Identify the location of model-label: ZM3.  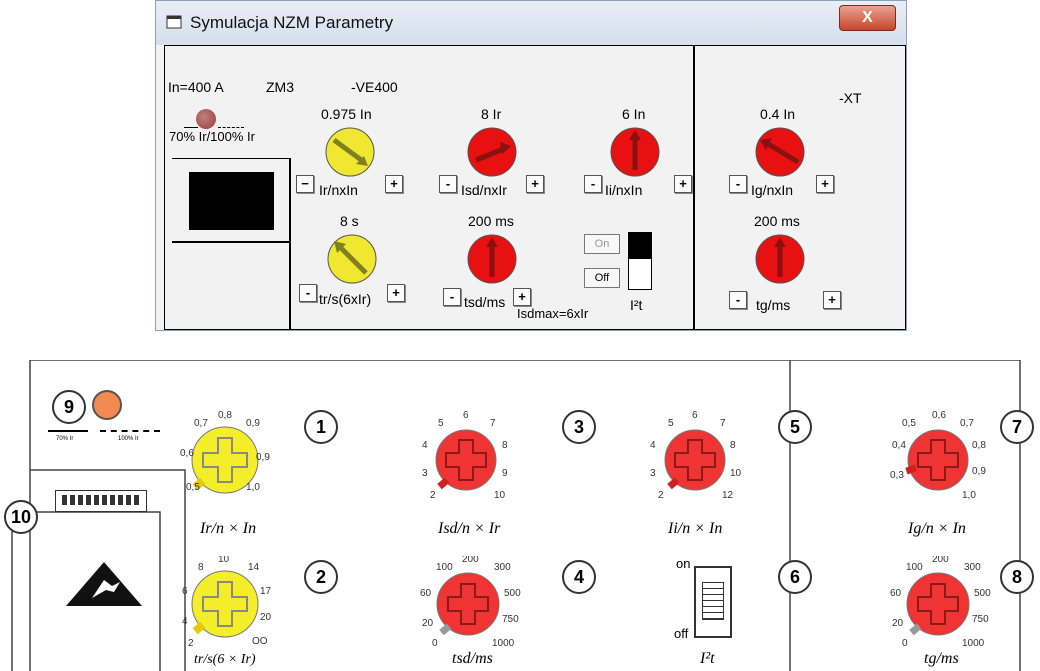
(280, 87).